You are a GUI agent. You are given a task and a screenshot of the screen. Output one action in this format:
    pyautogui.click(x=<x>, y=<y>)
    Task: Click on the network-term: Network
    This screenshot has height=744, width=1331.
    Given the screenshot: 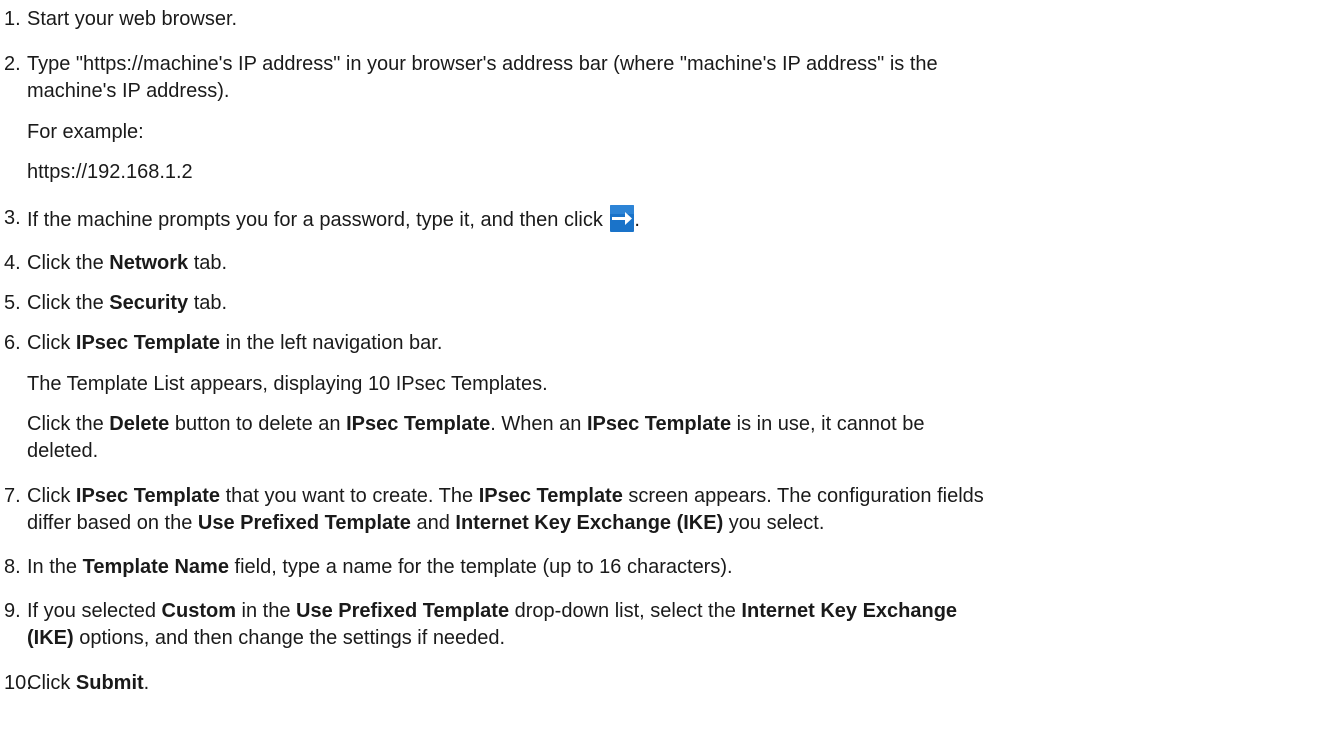 What is the action you would take?
    pyautogui.click(x=149, y=263)
    